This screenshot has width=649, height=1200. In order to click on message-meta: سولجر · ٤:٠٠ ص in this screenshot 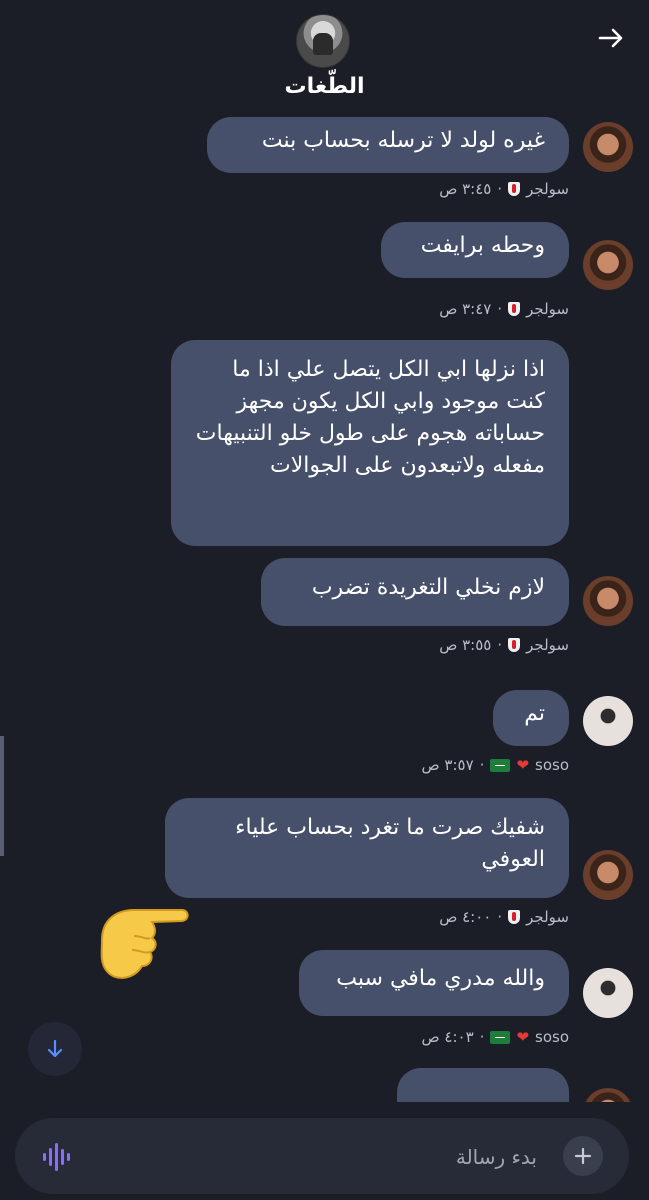, I will do `click(504, 917)`.